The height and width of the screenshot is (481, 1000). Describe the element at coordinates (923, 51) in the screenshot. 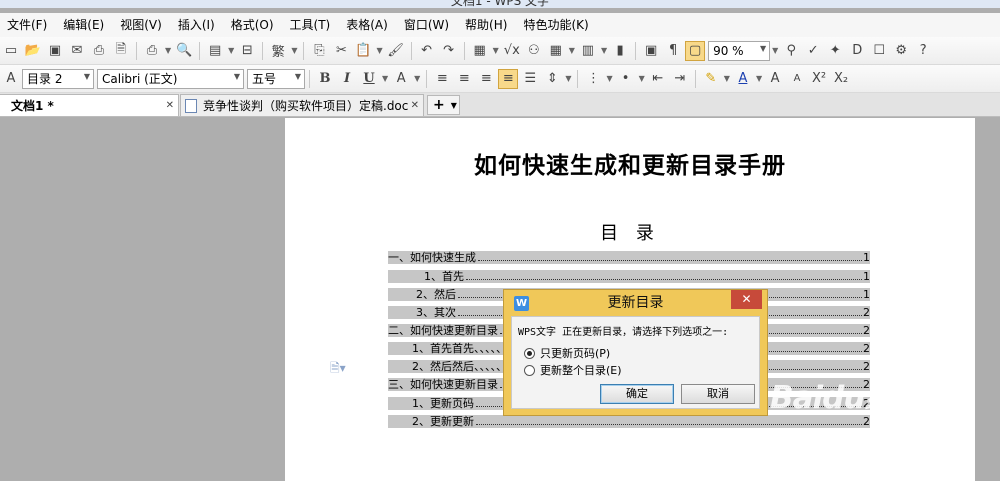

I see `help-icon: ?` at that location.